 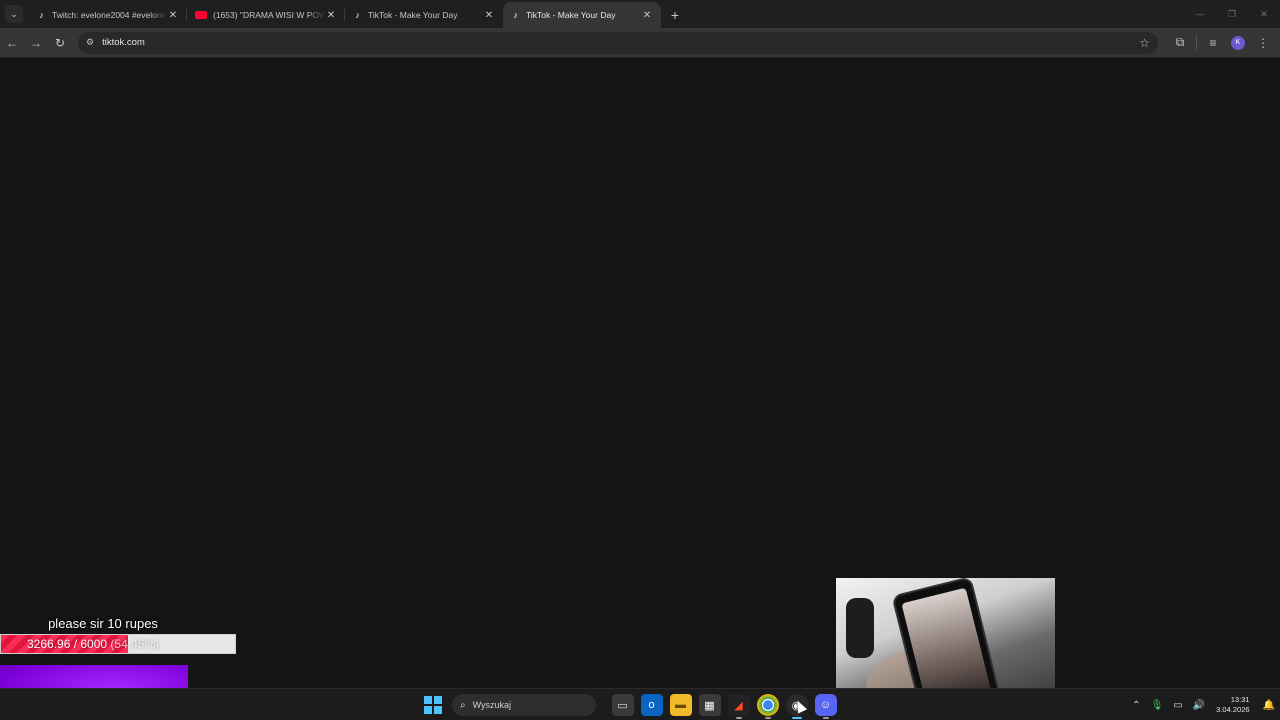 What do you see at coordinates (825, 706) in the screenshot?
I see `discord-icon: ☺` at bounding box center [825, 706].